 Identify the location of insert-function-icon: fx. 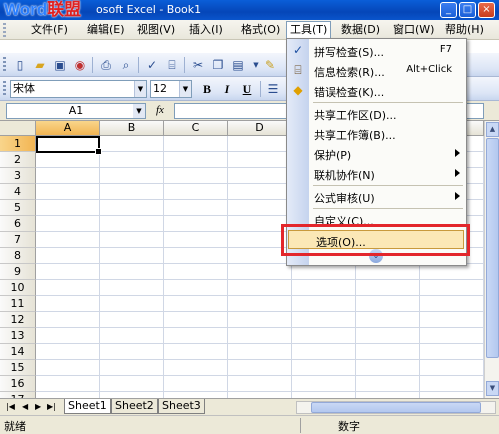
(160, 110).